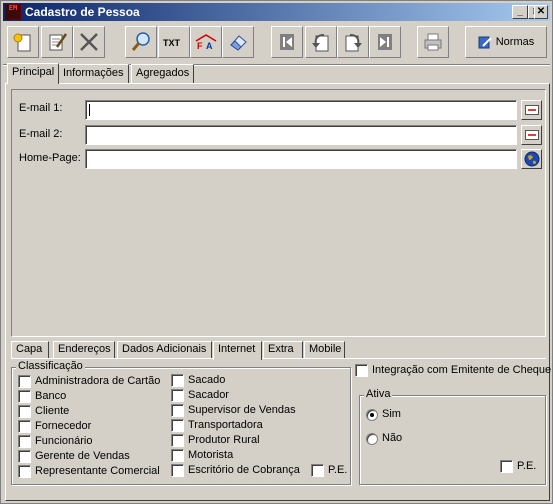  I want to click on delete-button, so click(89, 42).